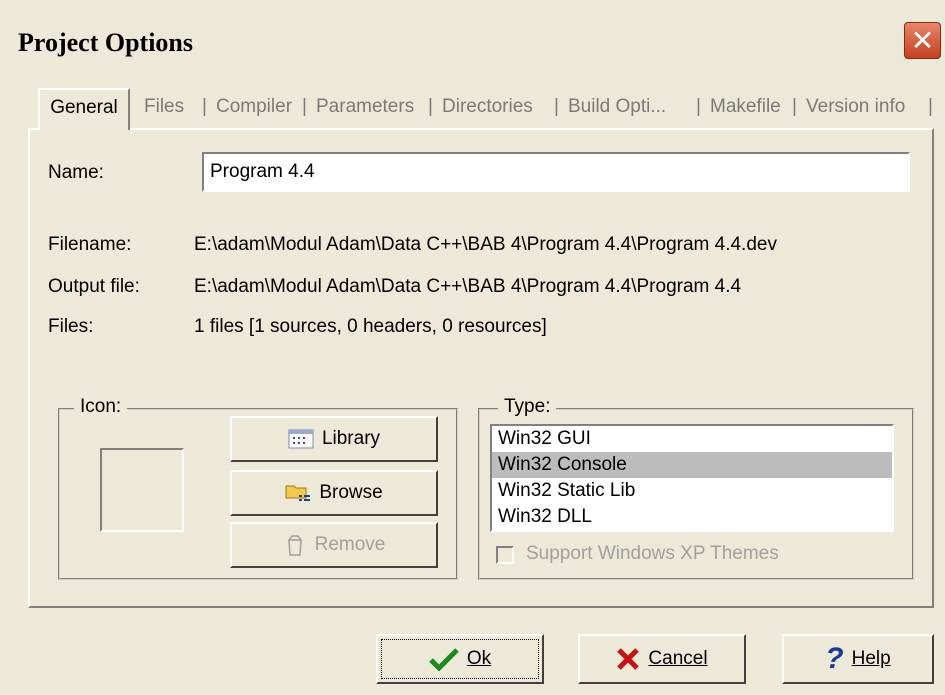 The height and width of the screenshot is (695, 945). What do you see at coordinates (678, 658) in the screenshot?
I see `cancel-label: Cancel` at bounding box center [678, 658].